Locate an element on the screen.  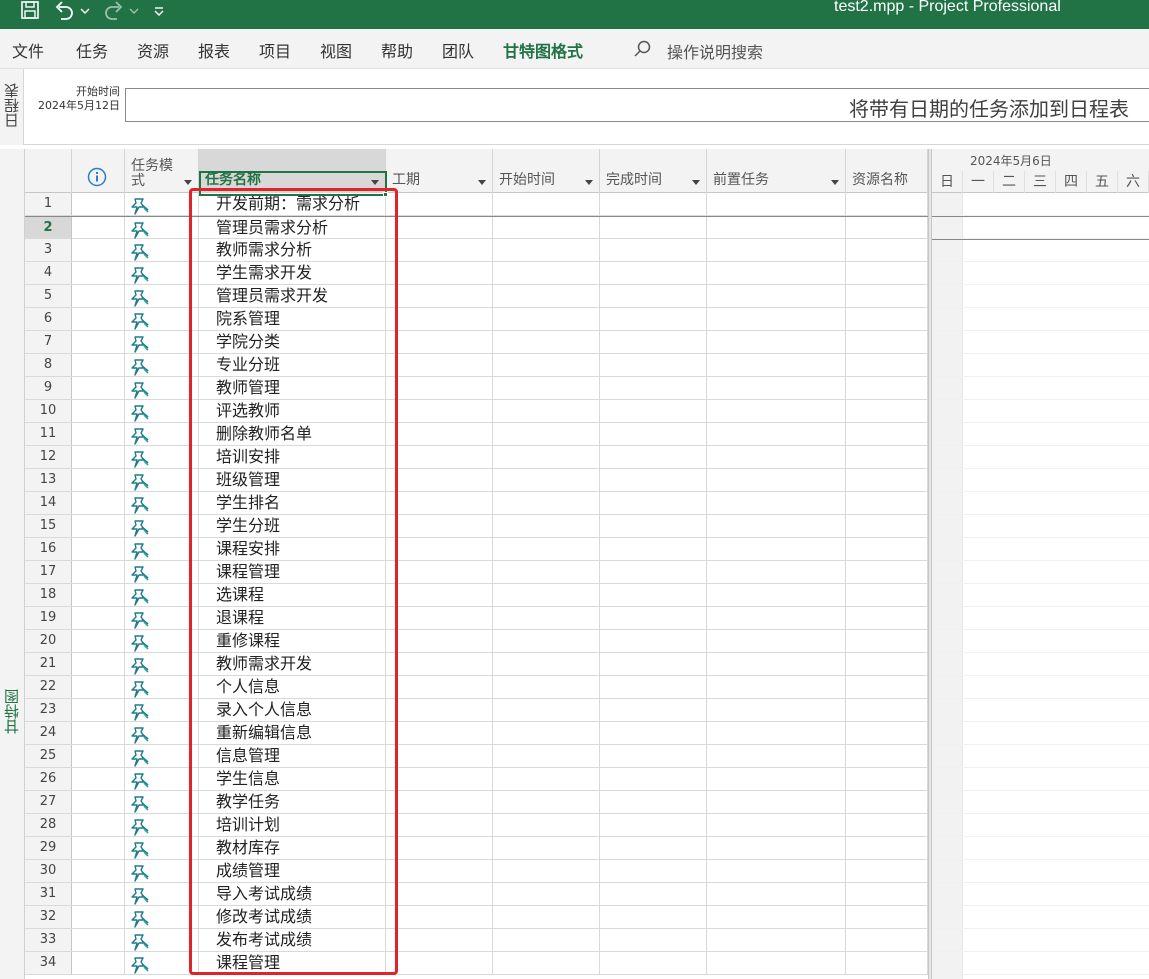
task-name-cell: 重新编辑信息 is located at coordinates (292, 733).